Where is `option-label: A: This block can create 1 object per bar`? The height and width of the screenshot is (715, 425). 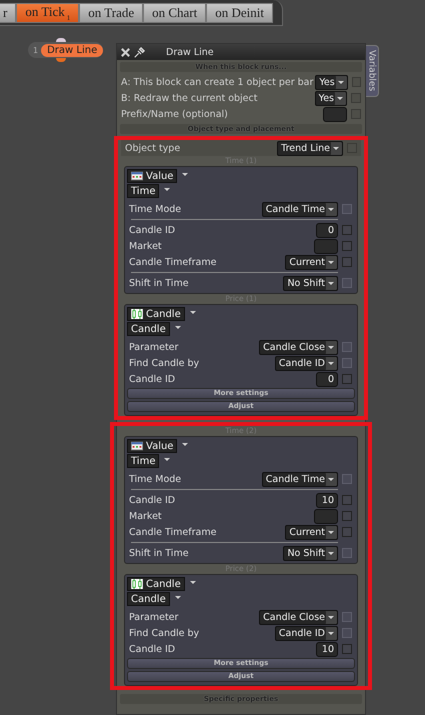 option-label: A: This block can create 1 object per bar is located at coordinates (217, 82).